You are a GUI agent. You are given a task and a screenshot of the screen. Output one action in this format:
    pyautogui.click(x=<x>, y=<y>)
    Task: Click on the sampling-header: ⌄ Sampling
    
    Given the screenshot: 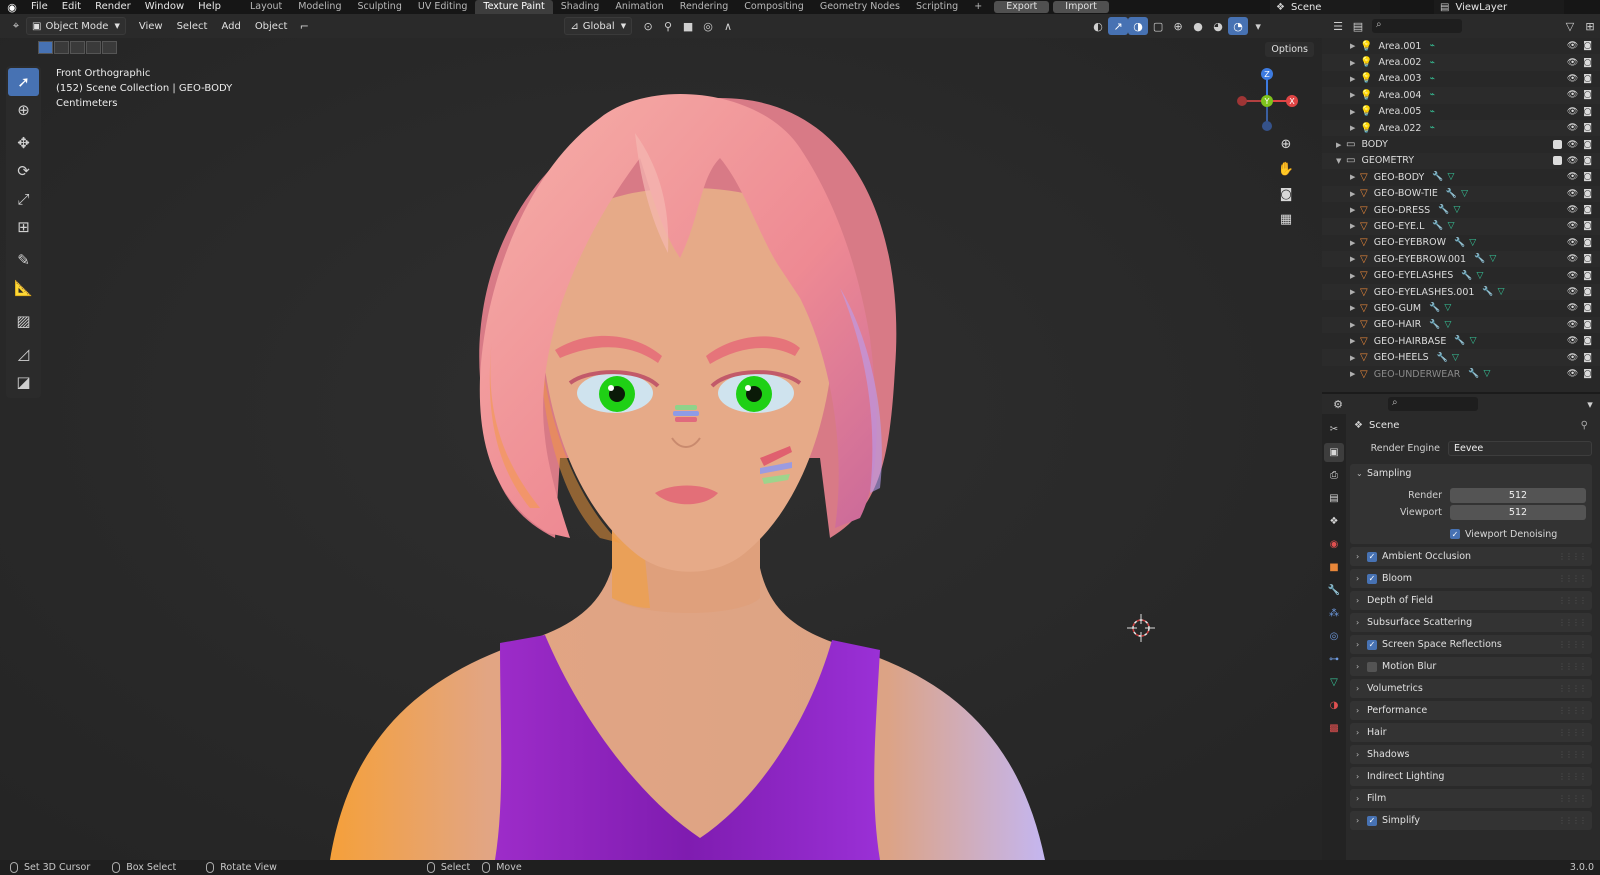 What is the action you would take?
    pyautogui.click(x=1471, y=473)
    